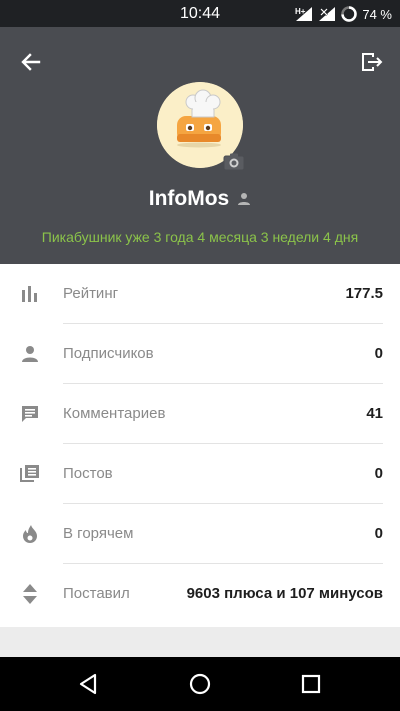 This screenshot has width=400, height=711. I want to click on flame-icon, so click(30, 534).